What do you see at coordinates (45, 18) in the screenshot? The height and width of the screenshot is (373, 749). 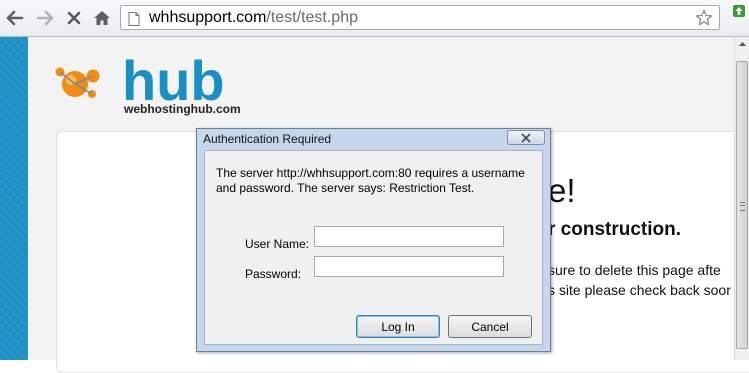 I see `forward-arrow-icon` at bounding box center [45, 18].